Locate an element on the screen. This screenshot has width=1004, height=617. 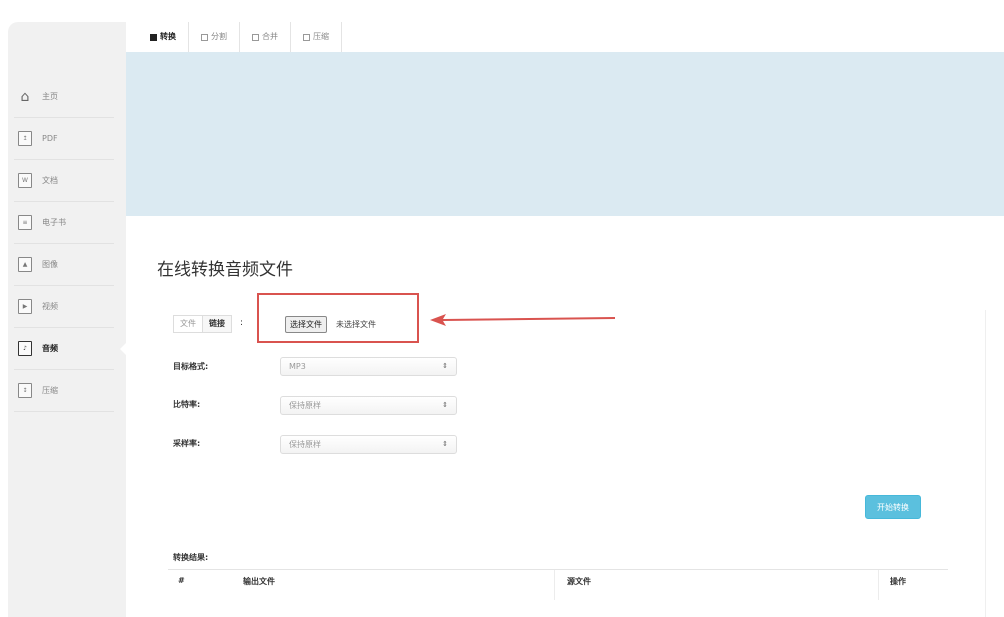
column-header-index: # is located at coordinates (181, 580).